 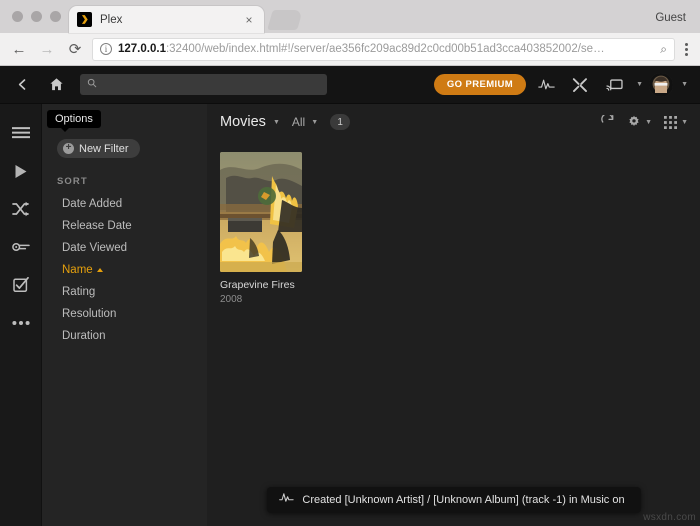 I want to click on hamburger-menu-icon, so click(x=21, y=133).